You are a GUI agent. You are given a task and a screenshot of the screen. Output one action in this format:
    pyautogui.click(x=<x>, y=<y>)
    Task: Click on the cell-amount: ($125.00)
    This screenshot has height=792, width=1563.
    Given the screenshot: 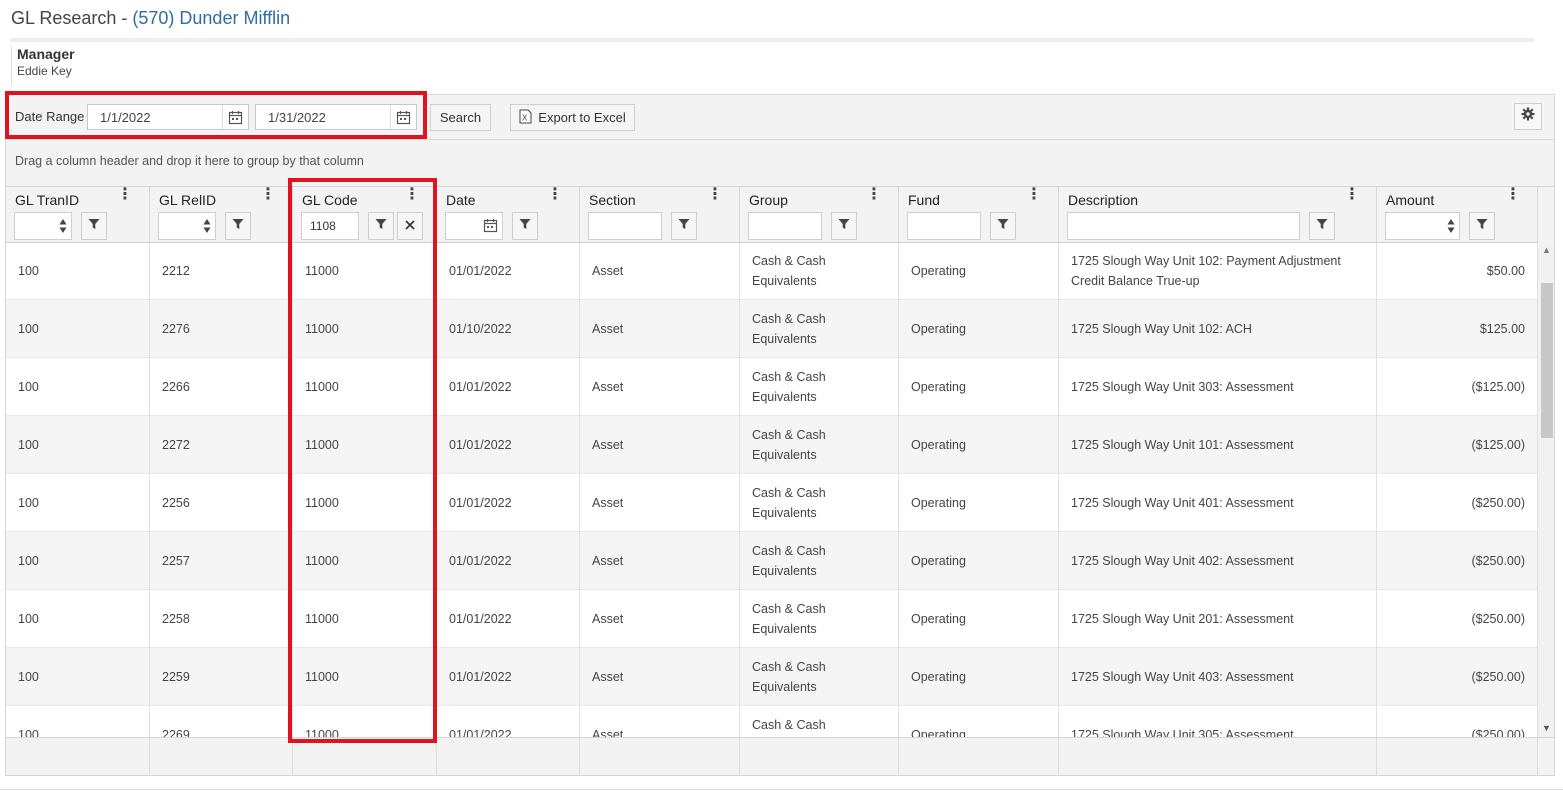 What is the action you would take?
    pyautogui.click(x=1457, y=387)
    